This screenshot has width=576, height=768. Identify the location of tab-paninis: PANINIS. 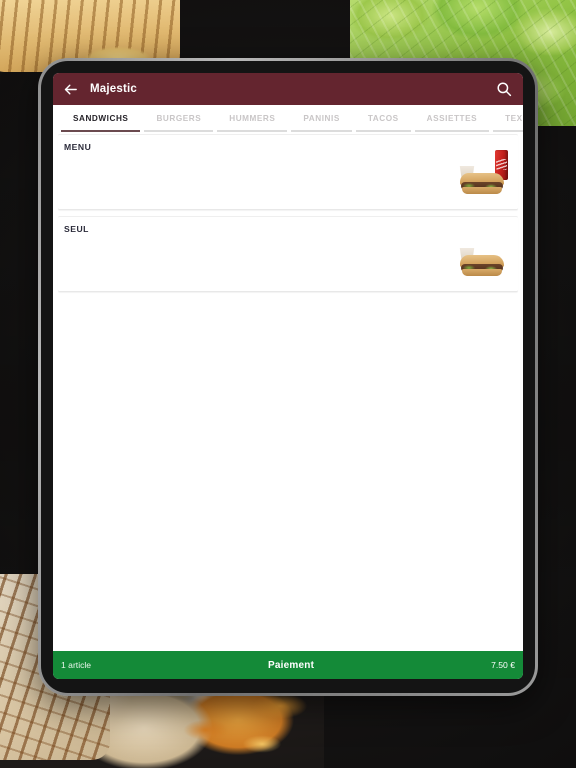
(321, 118).